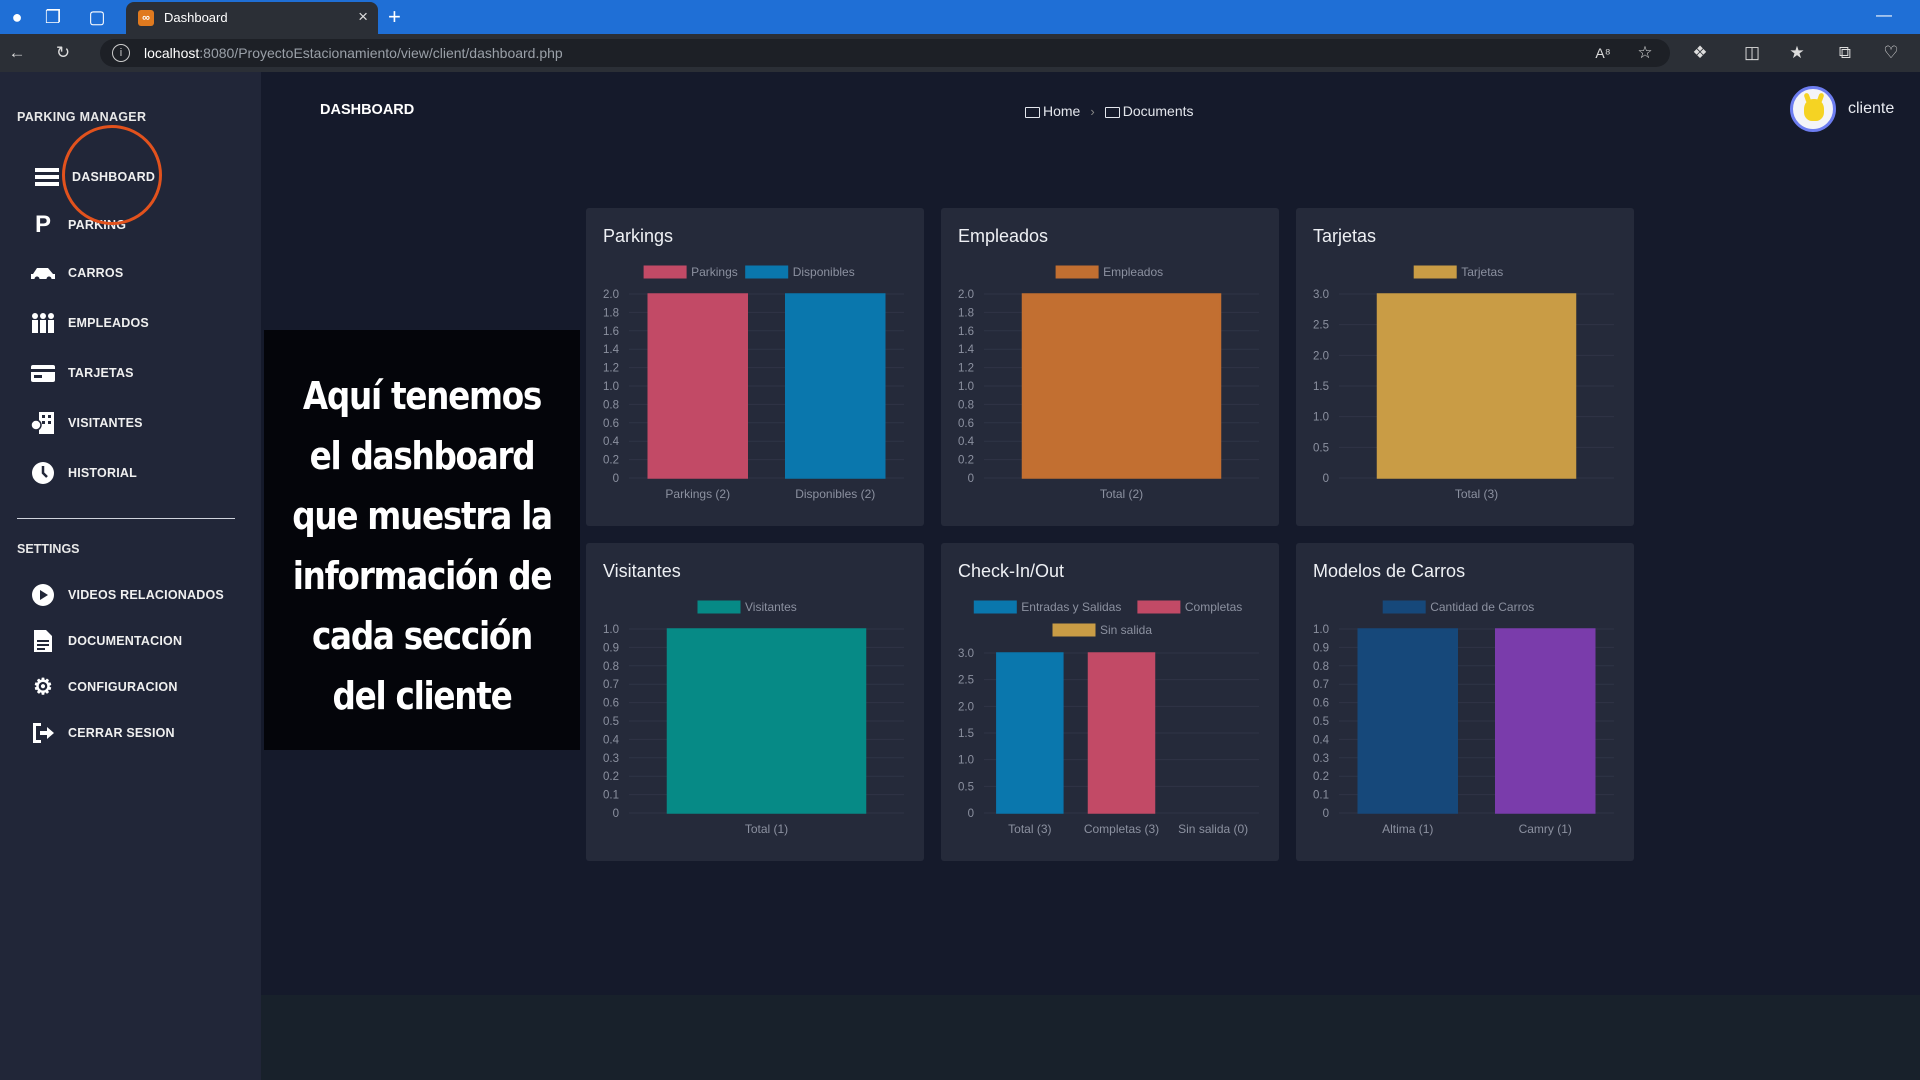 The height and width of the screenshot is (1080, 1920). Describe the element at coordinates (1092, 111) in the screenshot. I see `chevron-right-icon: ›` at that location.